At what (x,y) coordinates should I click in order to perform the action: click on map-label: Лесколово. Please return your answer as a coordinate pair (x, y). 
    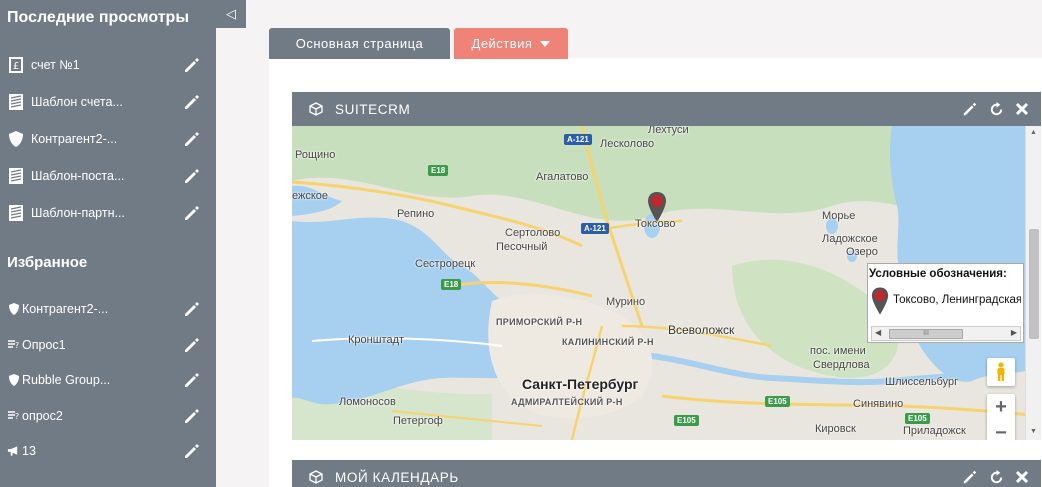
    Looking at the image, I should click on (627, 144).